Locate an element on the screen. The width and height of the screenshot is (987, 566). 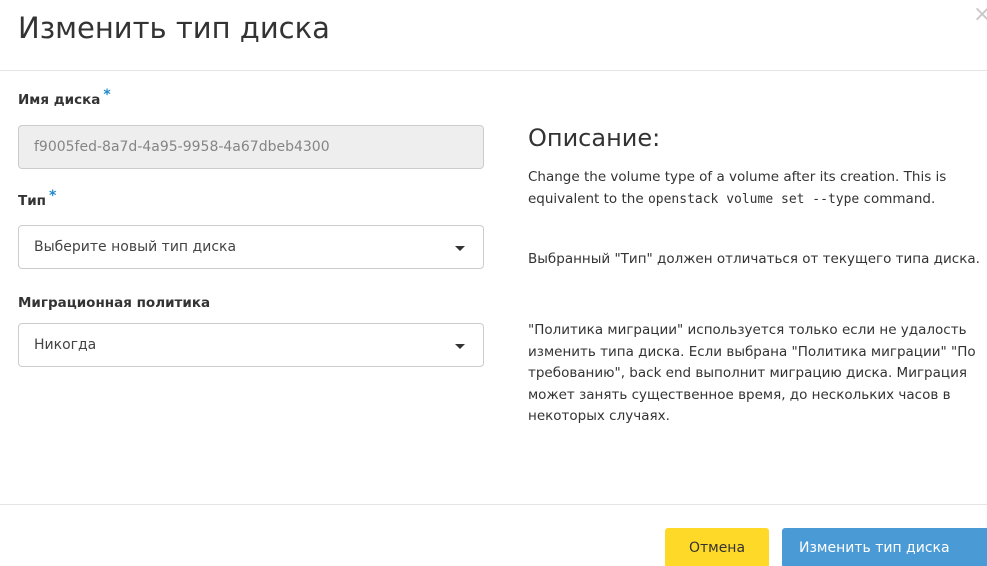
modal-title: Изменить тип диска is located at coordinates (174, 28).